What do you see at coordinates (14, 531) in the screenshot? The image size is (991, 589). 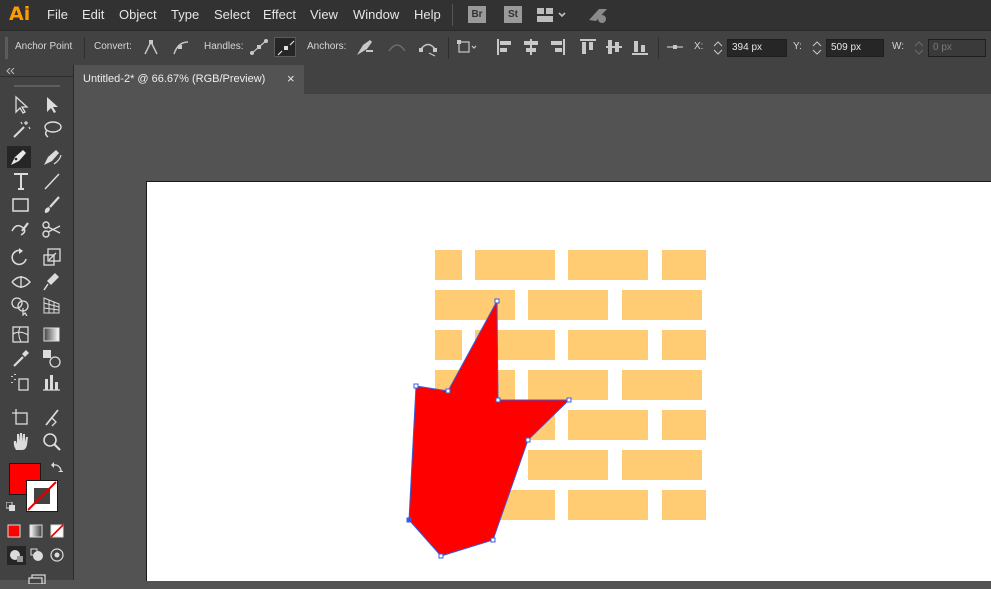 I see `color-mode-icon` at bounding box center [14, 531].